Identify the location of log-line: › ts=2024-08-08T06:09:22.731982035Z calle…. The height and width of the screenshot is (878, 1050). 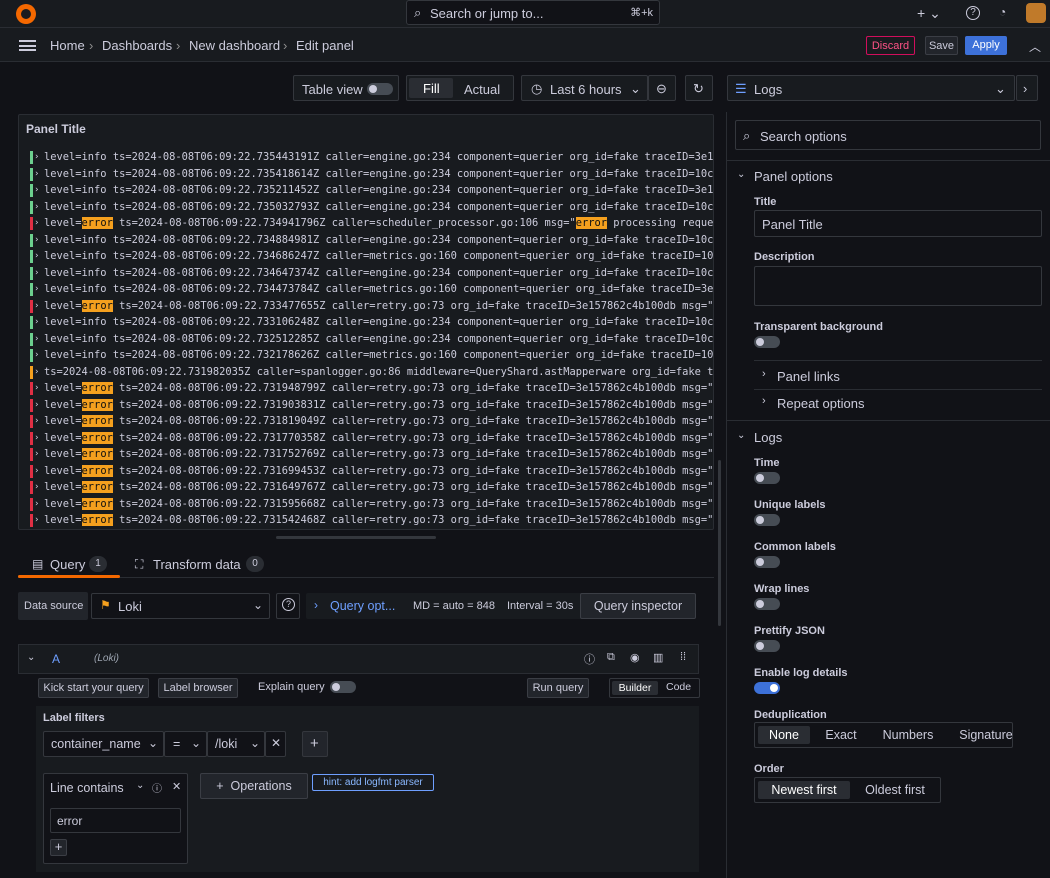
(371, 372).